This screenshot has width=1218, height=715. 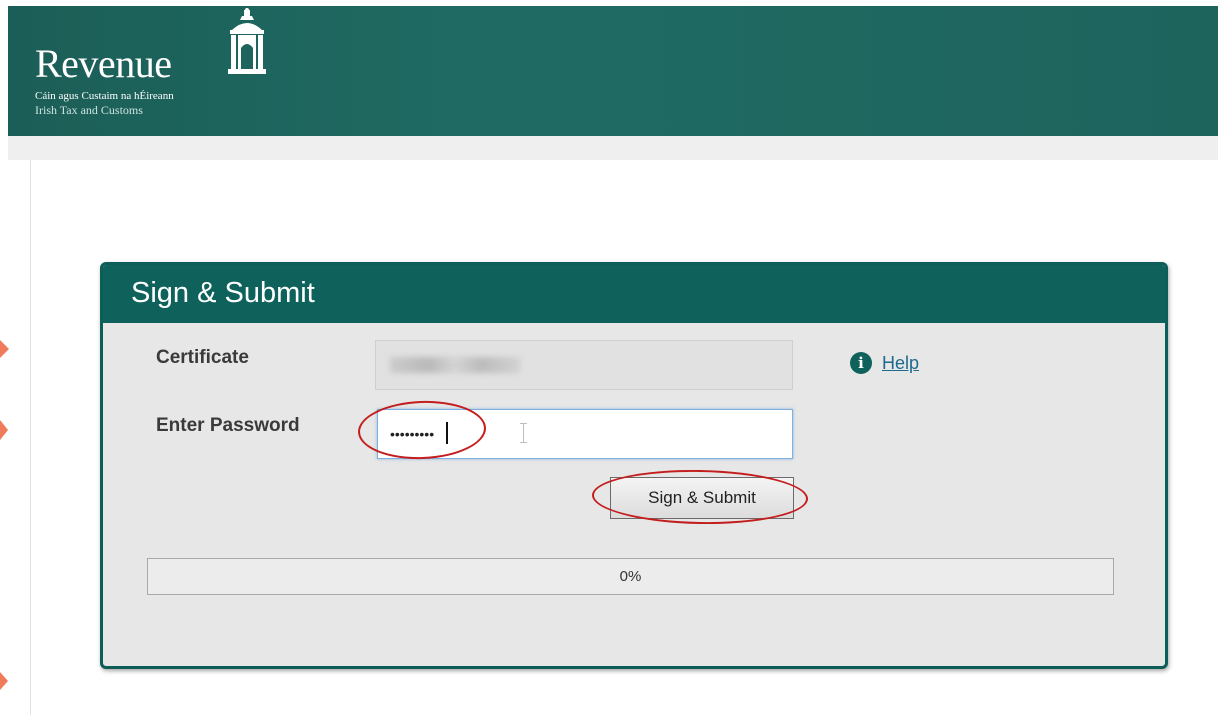 What do you see at coordinates (585, 434) in the screenshot?
I see `password-field` at bounding box center [585, 434].